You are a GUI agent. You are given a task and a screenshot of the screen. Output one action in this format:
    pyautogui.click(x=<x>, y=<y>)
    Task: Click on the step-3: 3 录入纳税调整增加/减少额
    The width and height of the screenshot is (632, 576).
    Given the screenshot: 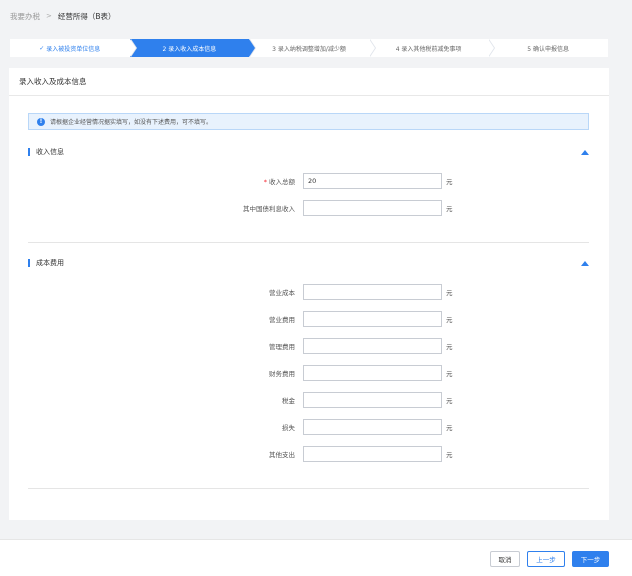 What is the action you would take?
    pyautogui.click(x=312, y=48)
    